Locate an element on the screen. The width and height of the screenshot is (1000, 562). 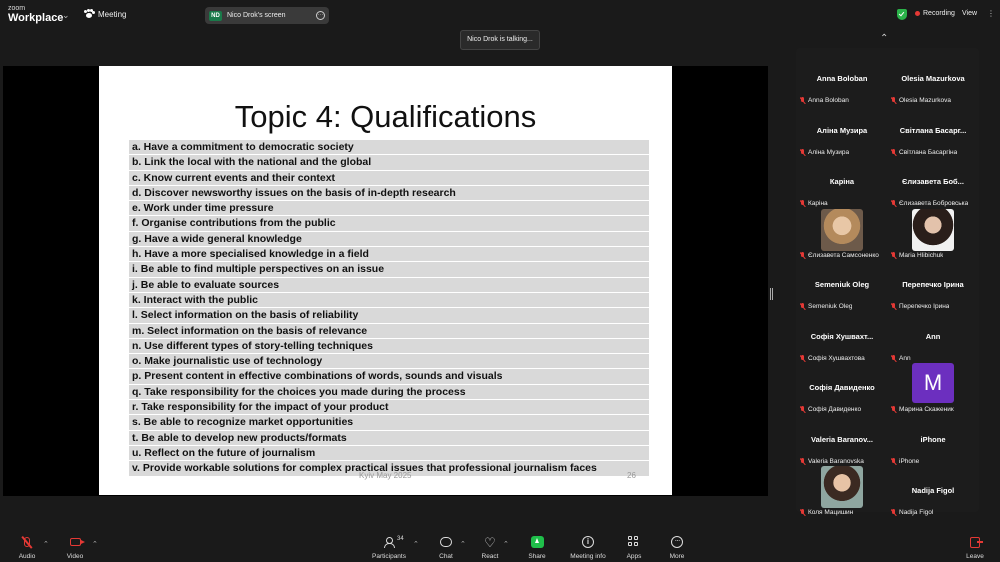
participant-tile: Nadija Figol Nadija Figol is located at coordinates (933, 492).